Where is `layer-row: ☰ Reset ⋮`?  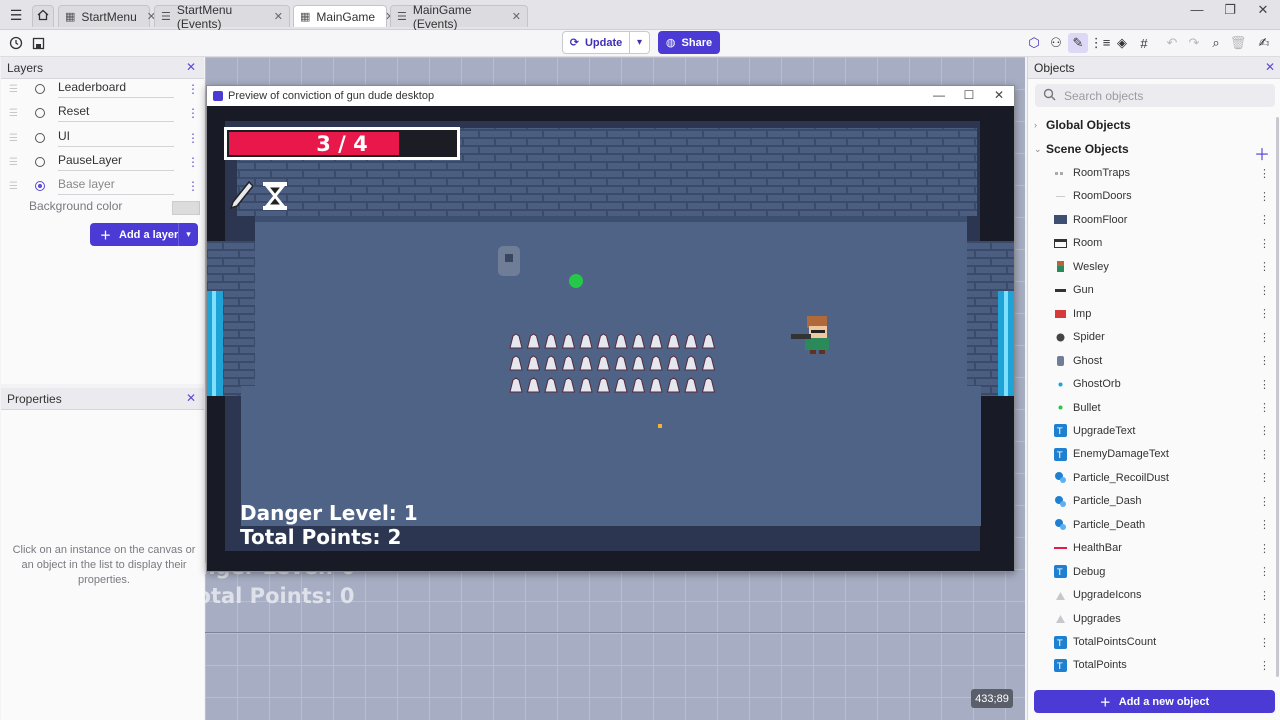
layer-row: ☰ Reset ⋮ is located at coordinates (102, 113).